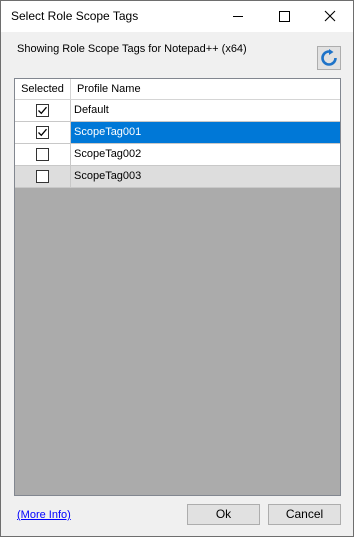 The height and width of the screenshot is (537, 354). What do you see at coordinates (108, 154) in the screenshot?
I see `profile-name-cell: ScopeTag002` at bounding box center [108, 154].